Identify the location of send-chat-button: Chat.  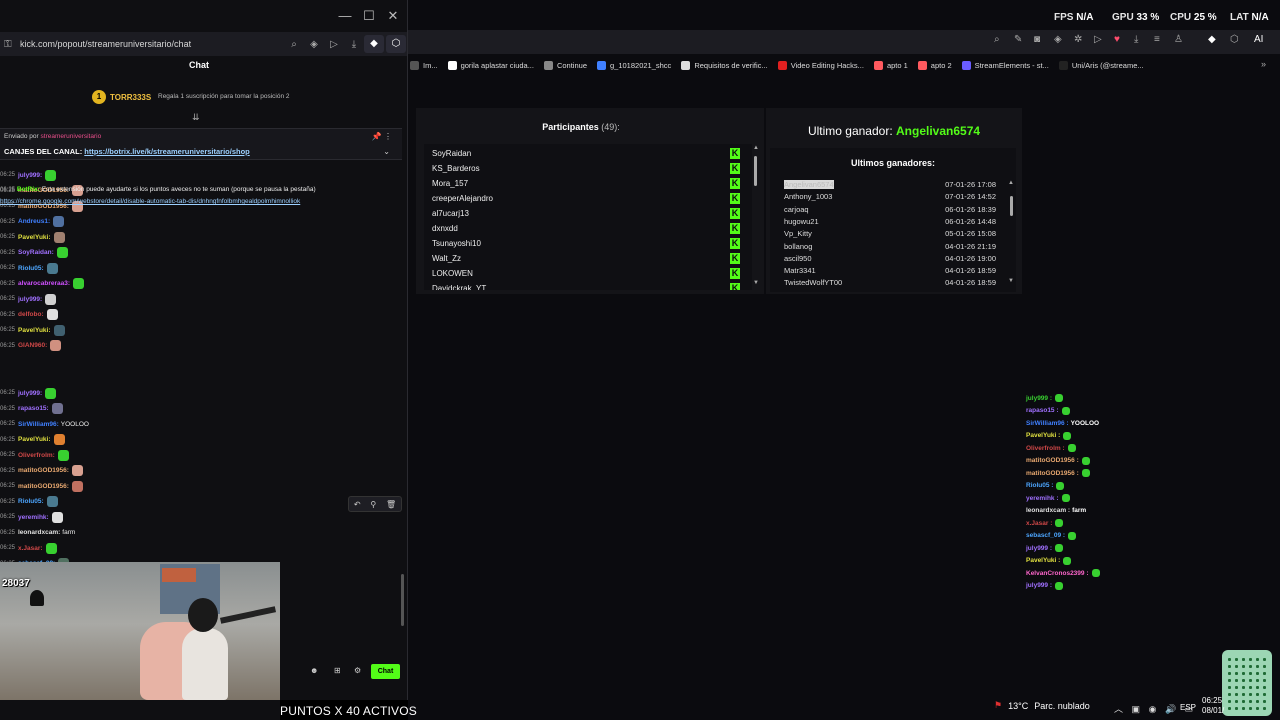
(385, 671).